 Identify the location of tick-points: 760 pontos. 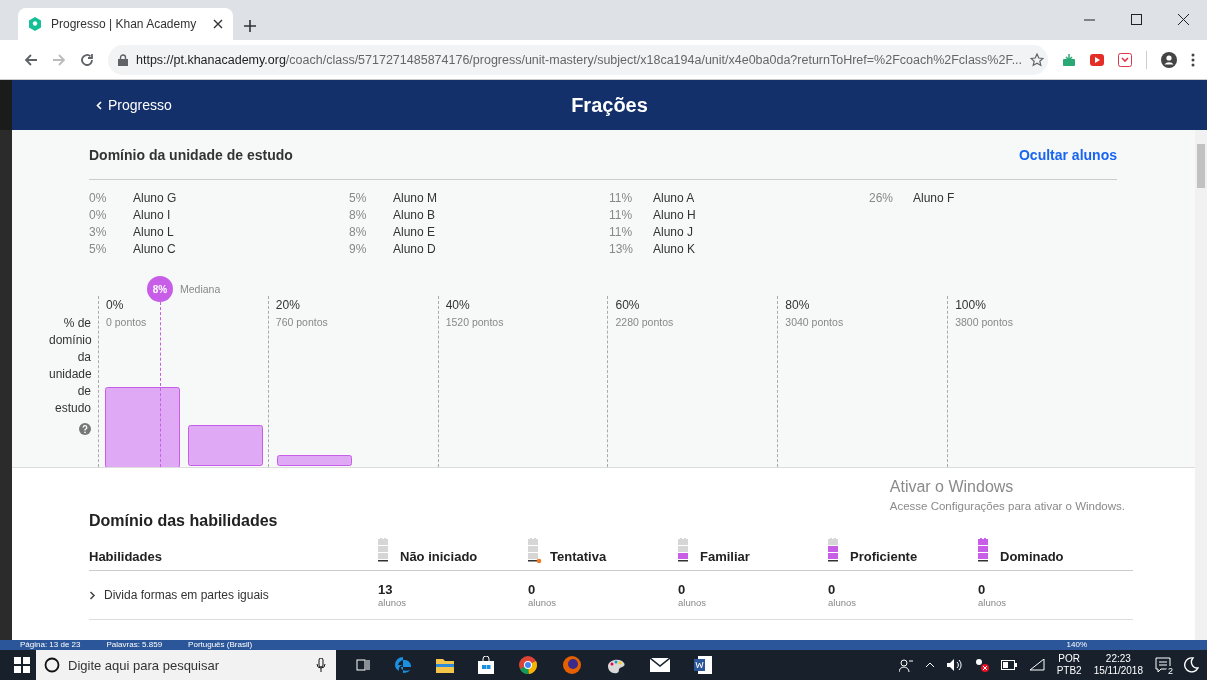
(301, 322).